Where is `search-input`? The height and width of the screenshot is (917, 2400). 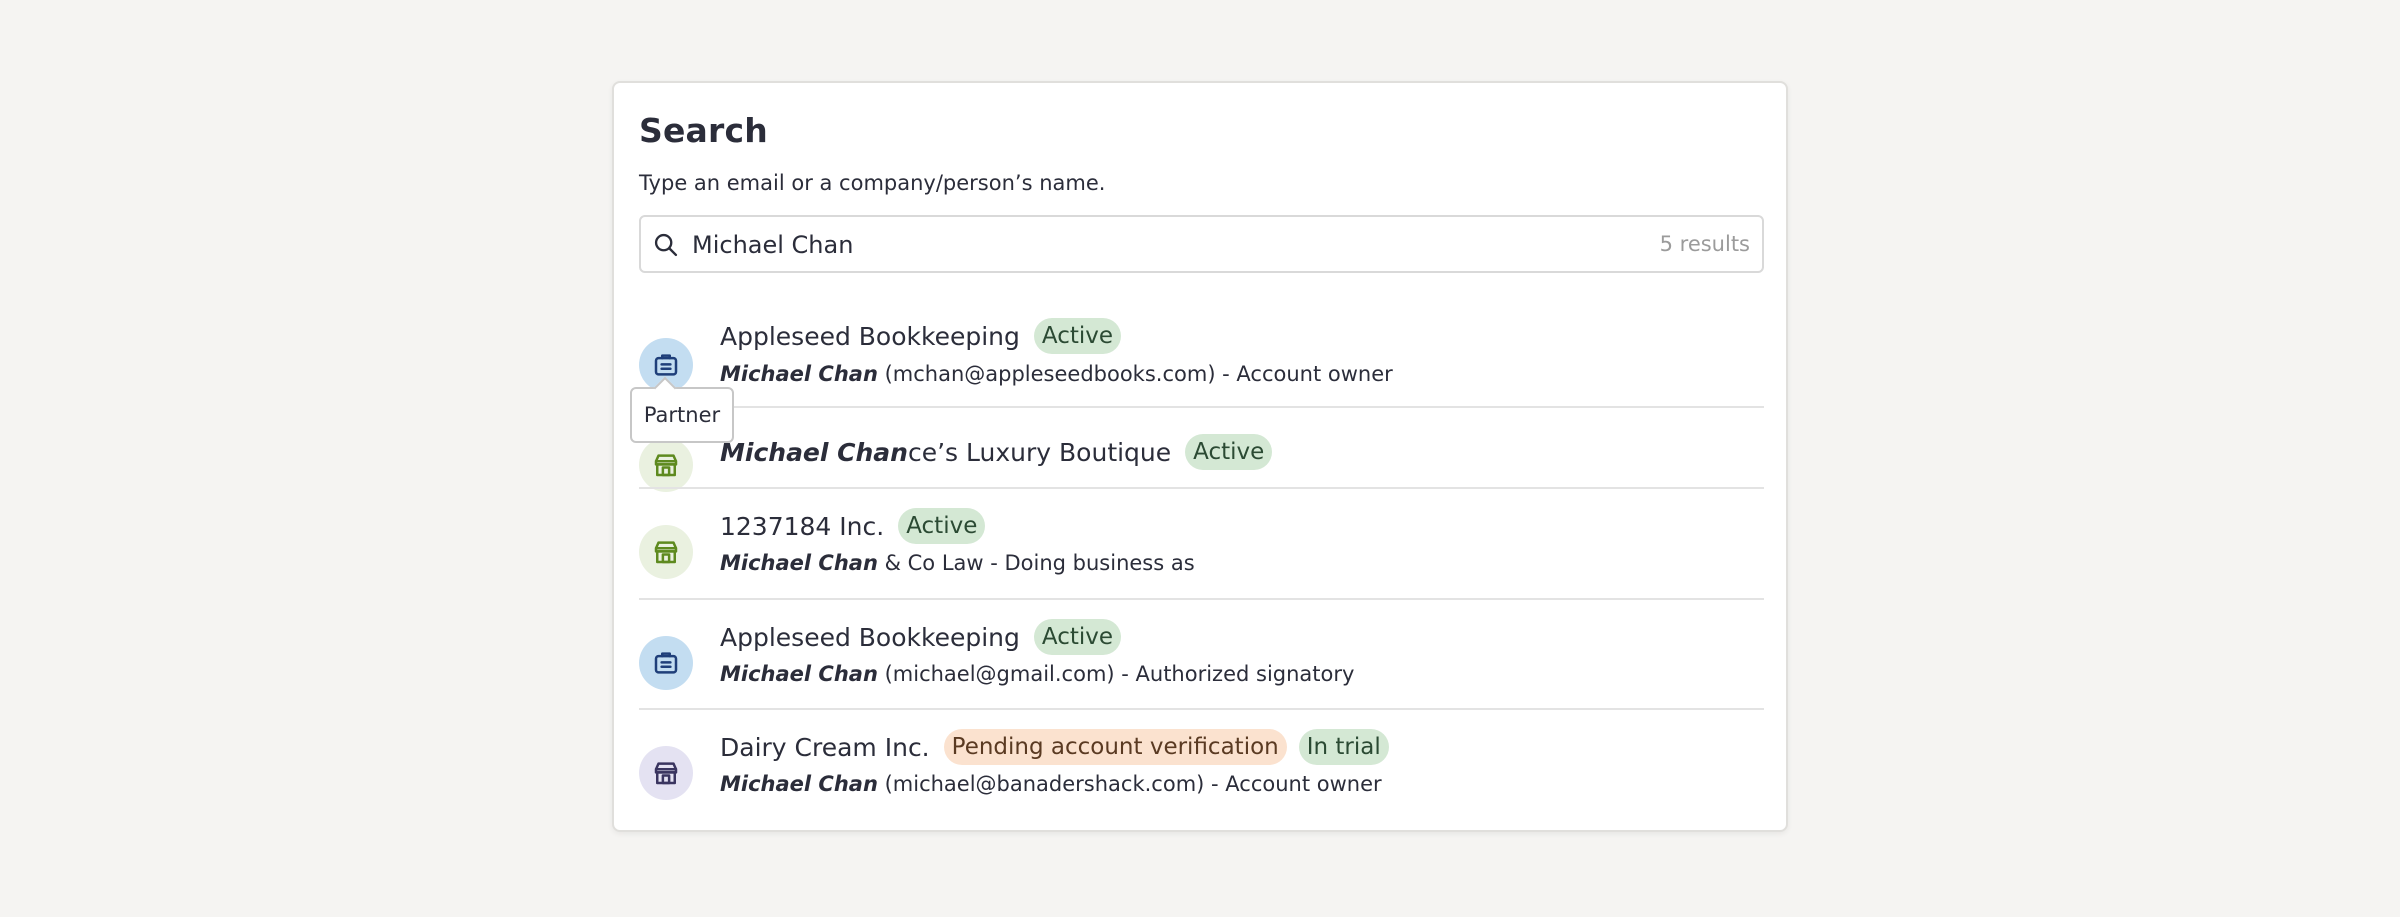 search-input is located at coordinates (1142, 245).